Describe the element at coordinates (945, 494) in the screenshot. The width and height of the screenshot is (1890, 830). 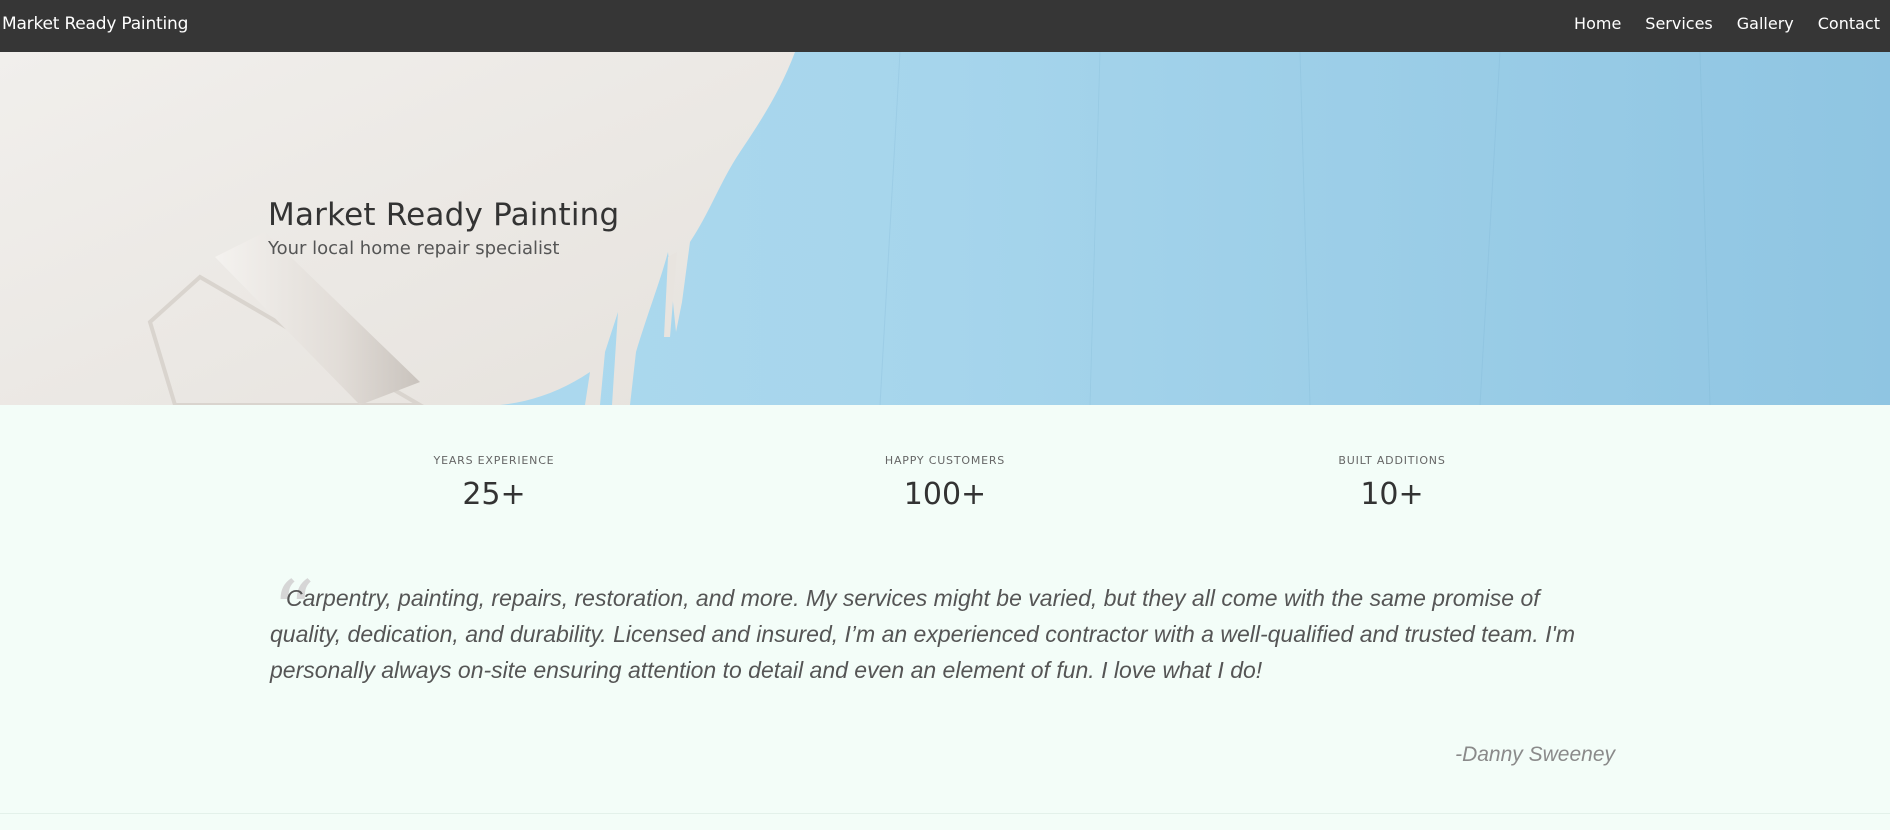
I see `stat-value: 100+` at that location.